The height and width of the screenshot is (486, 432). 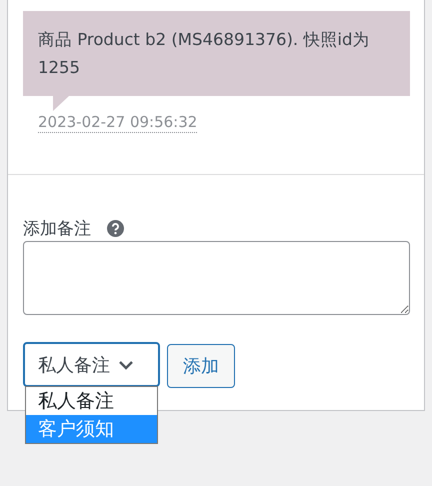 What do you see at coordinates (216, 278) in the screenshot?
I see `note-input-field` at bounding box center [216, 278].